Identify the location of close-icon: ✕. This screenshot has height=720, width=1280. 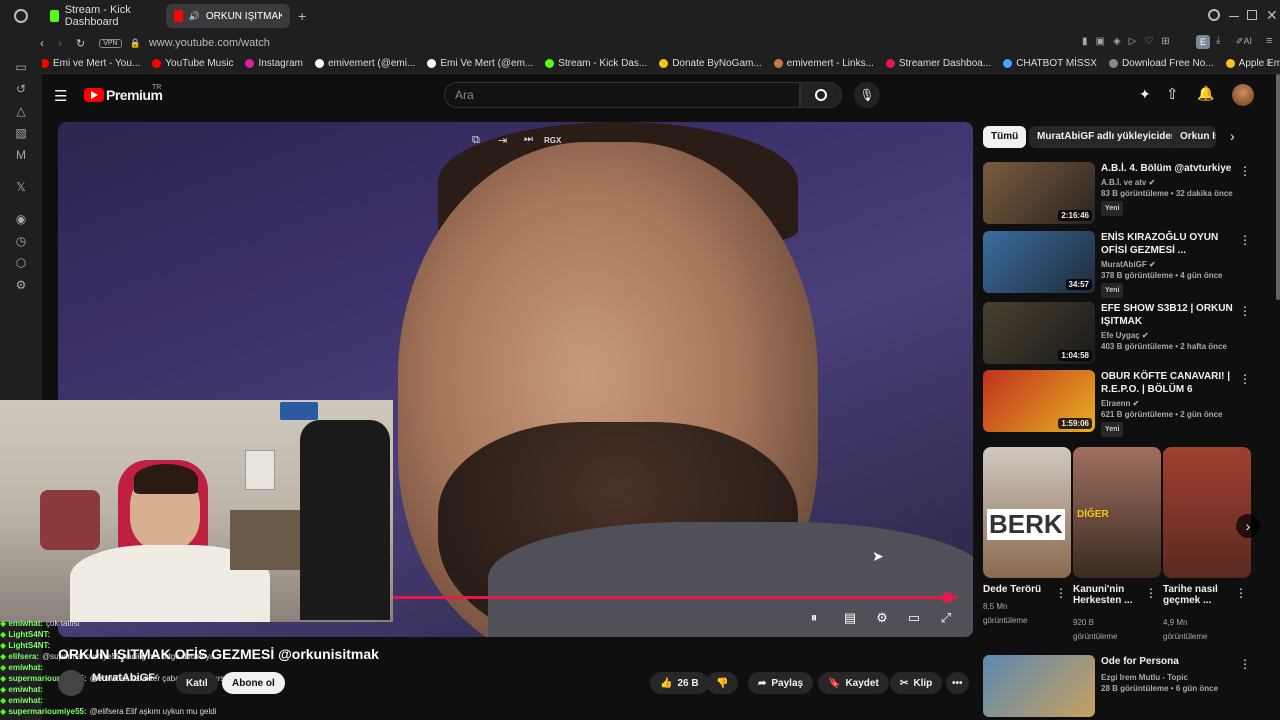
(1272, 15).